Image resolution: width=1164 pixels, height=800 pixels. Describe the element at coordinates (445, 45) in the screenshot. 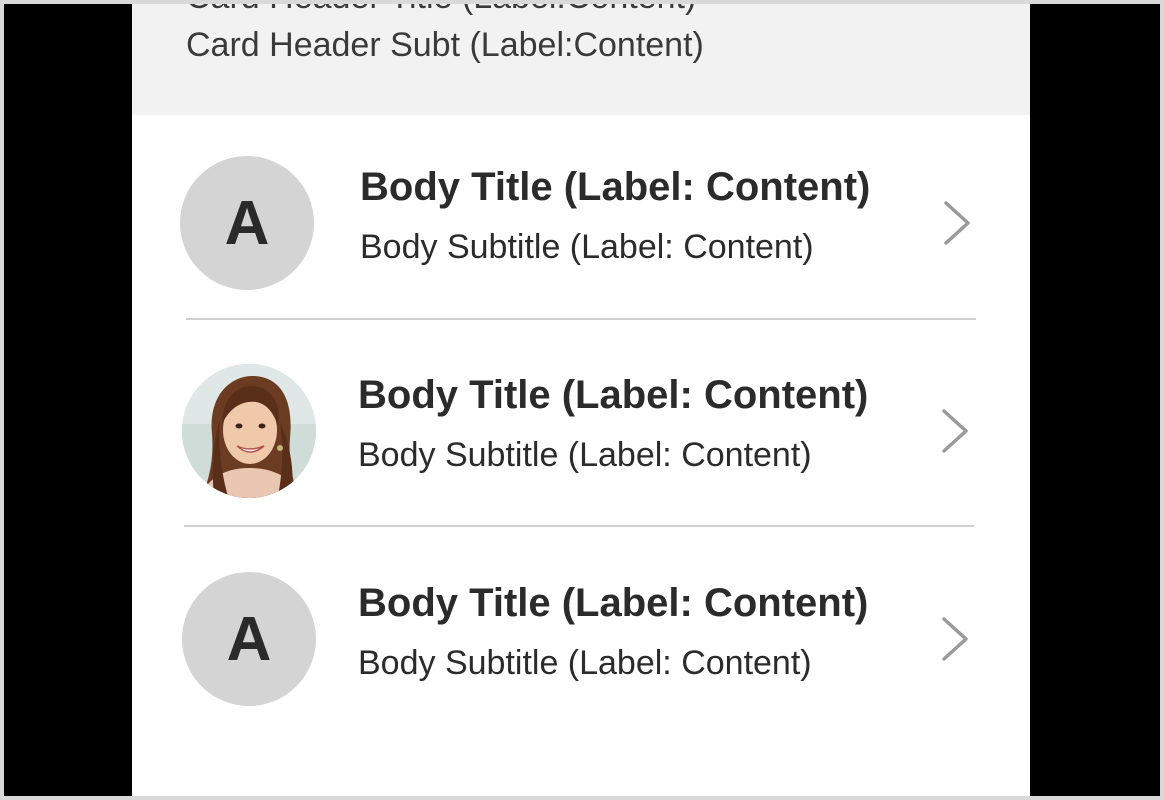

I see `card-header-subtitle: Card Header Subt (Label:Content)` at that location.